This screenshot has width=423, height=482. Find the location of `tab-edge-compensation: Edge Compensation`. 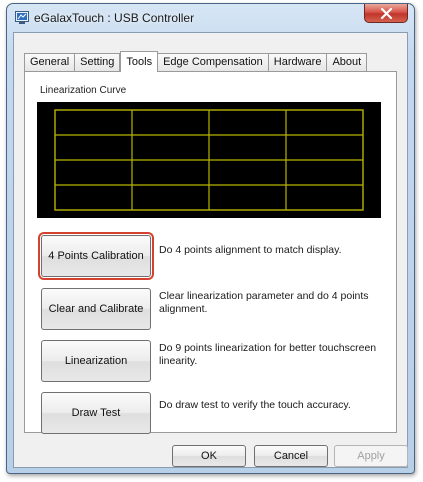

tab-edge-compensation: Edge Compensation is located at coordinates (213, 62).